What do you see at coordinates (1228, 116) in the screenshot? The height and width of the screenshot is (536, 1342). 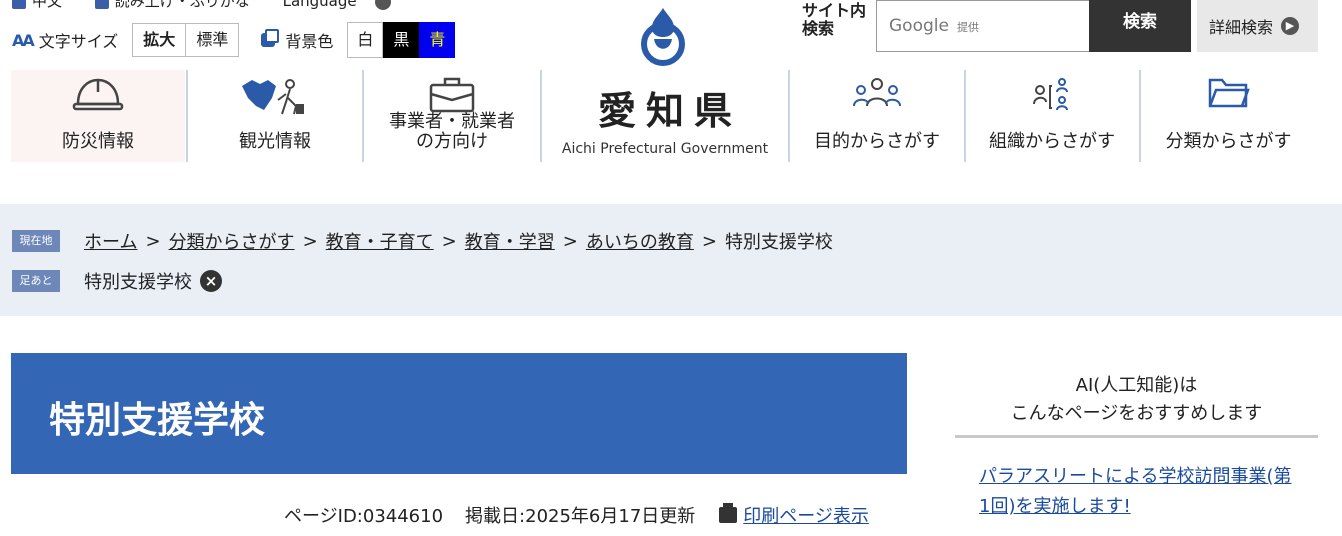 I see `nav-category: 分類からさがす` at bounding box center [1228, 116].